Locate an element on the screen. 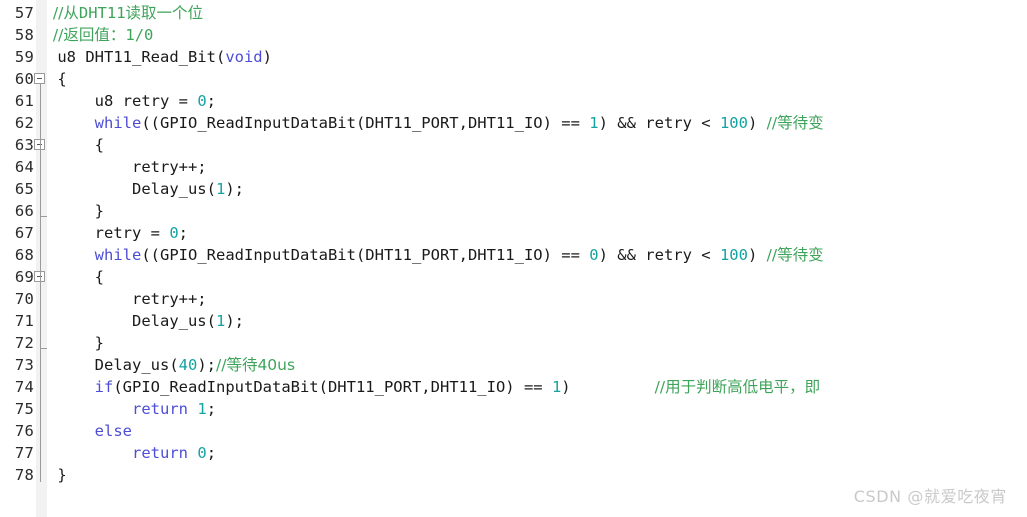 The width and height of the screenshot is (1027, 517). code-token-cmt: //从 is located at coordinates (63, 13).